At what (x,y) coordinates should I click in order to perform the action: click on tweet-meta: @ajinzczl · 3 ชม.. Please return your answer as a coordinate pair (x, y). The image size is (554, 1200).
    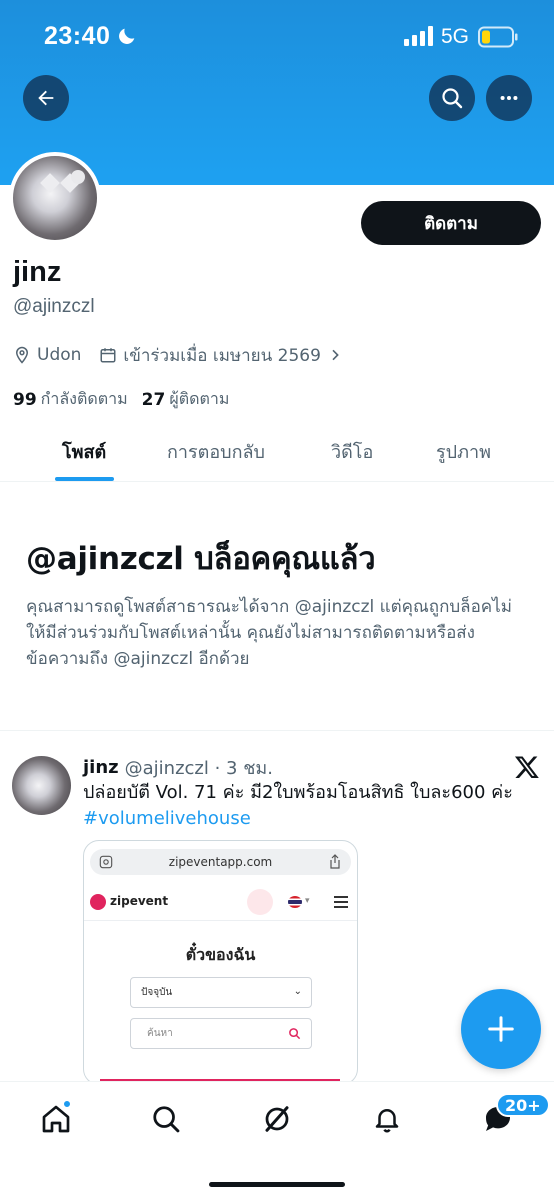
    Looking at the image, I should click on (199, 768).